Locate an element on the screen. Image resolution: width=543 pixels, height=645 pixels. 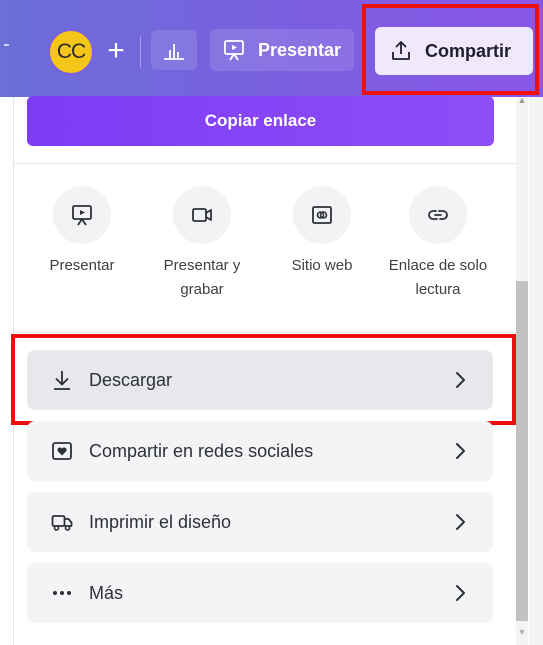
option-present: Presentar is located at coordinates (82, 232).